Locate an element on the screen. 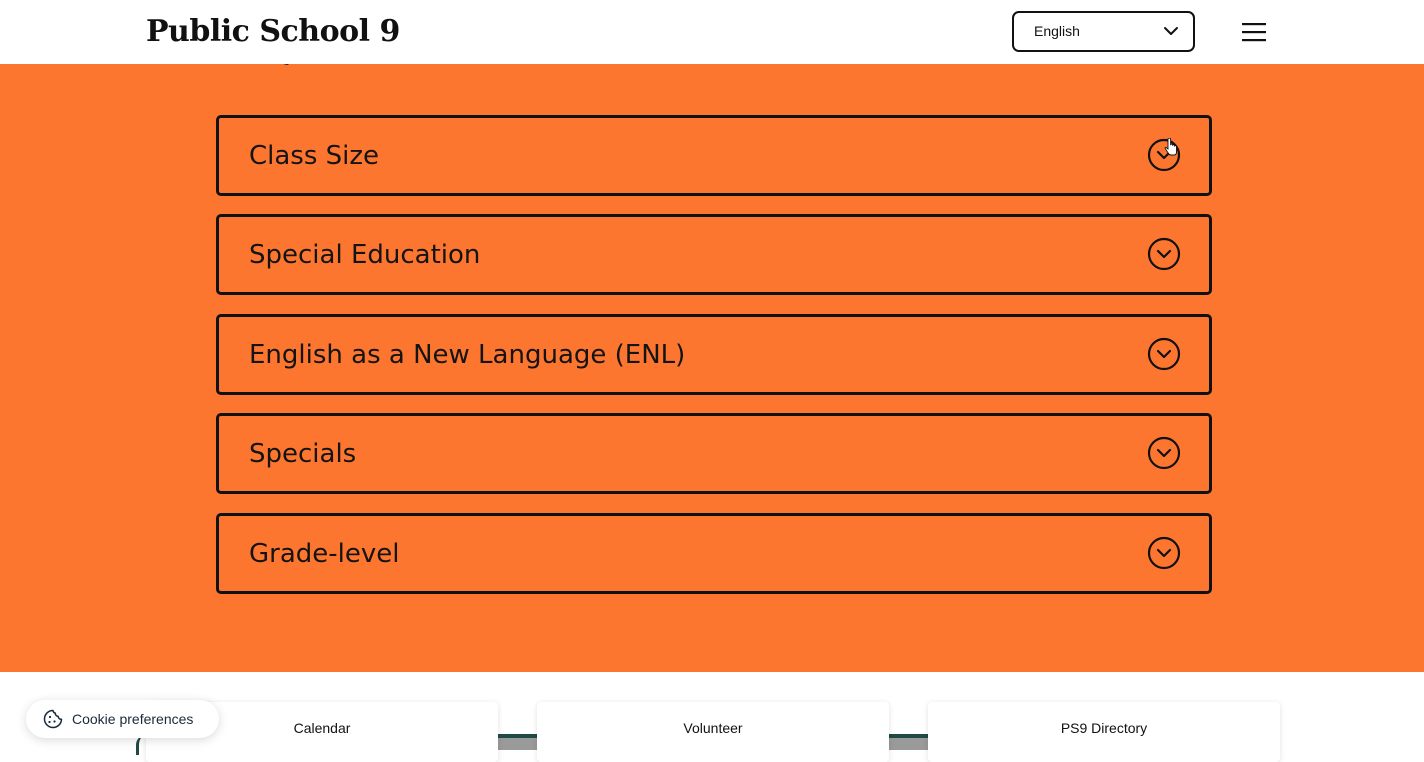  card-ps9-directory: PS9 Directory is located at coordinates (1104, 732).